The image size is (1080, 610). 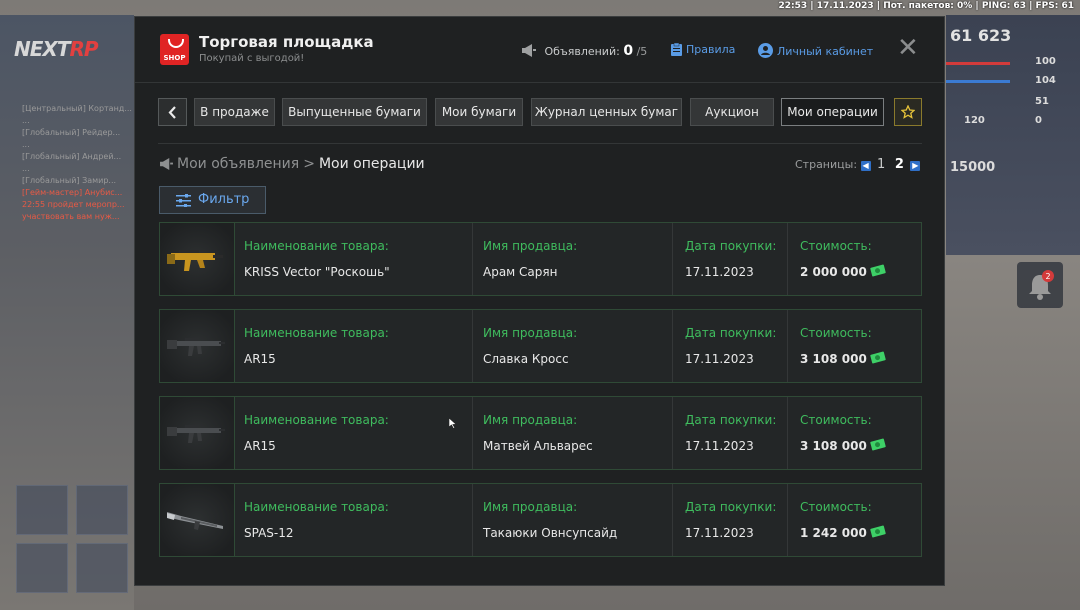 What do you see at coordinates (1045, 80) in the screenshot?
I see `hud-stat-hunger: 104` at bounding box center [1045, 80].